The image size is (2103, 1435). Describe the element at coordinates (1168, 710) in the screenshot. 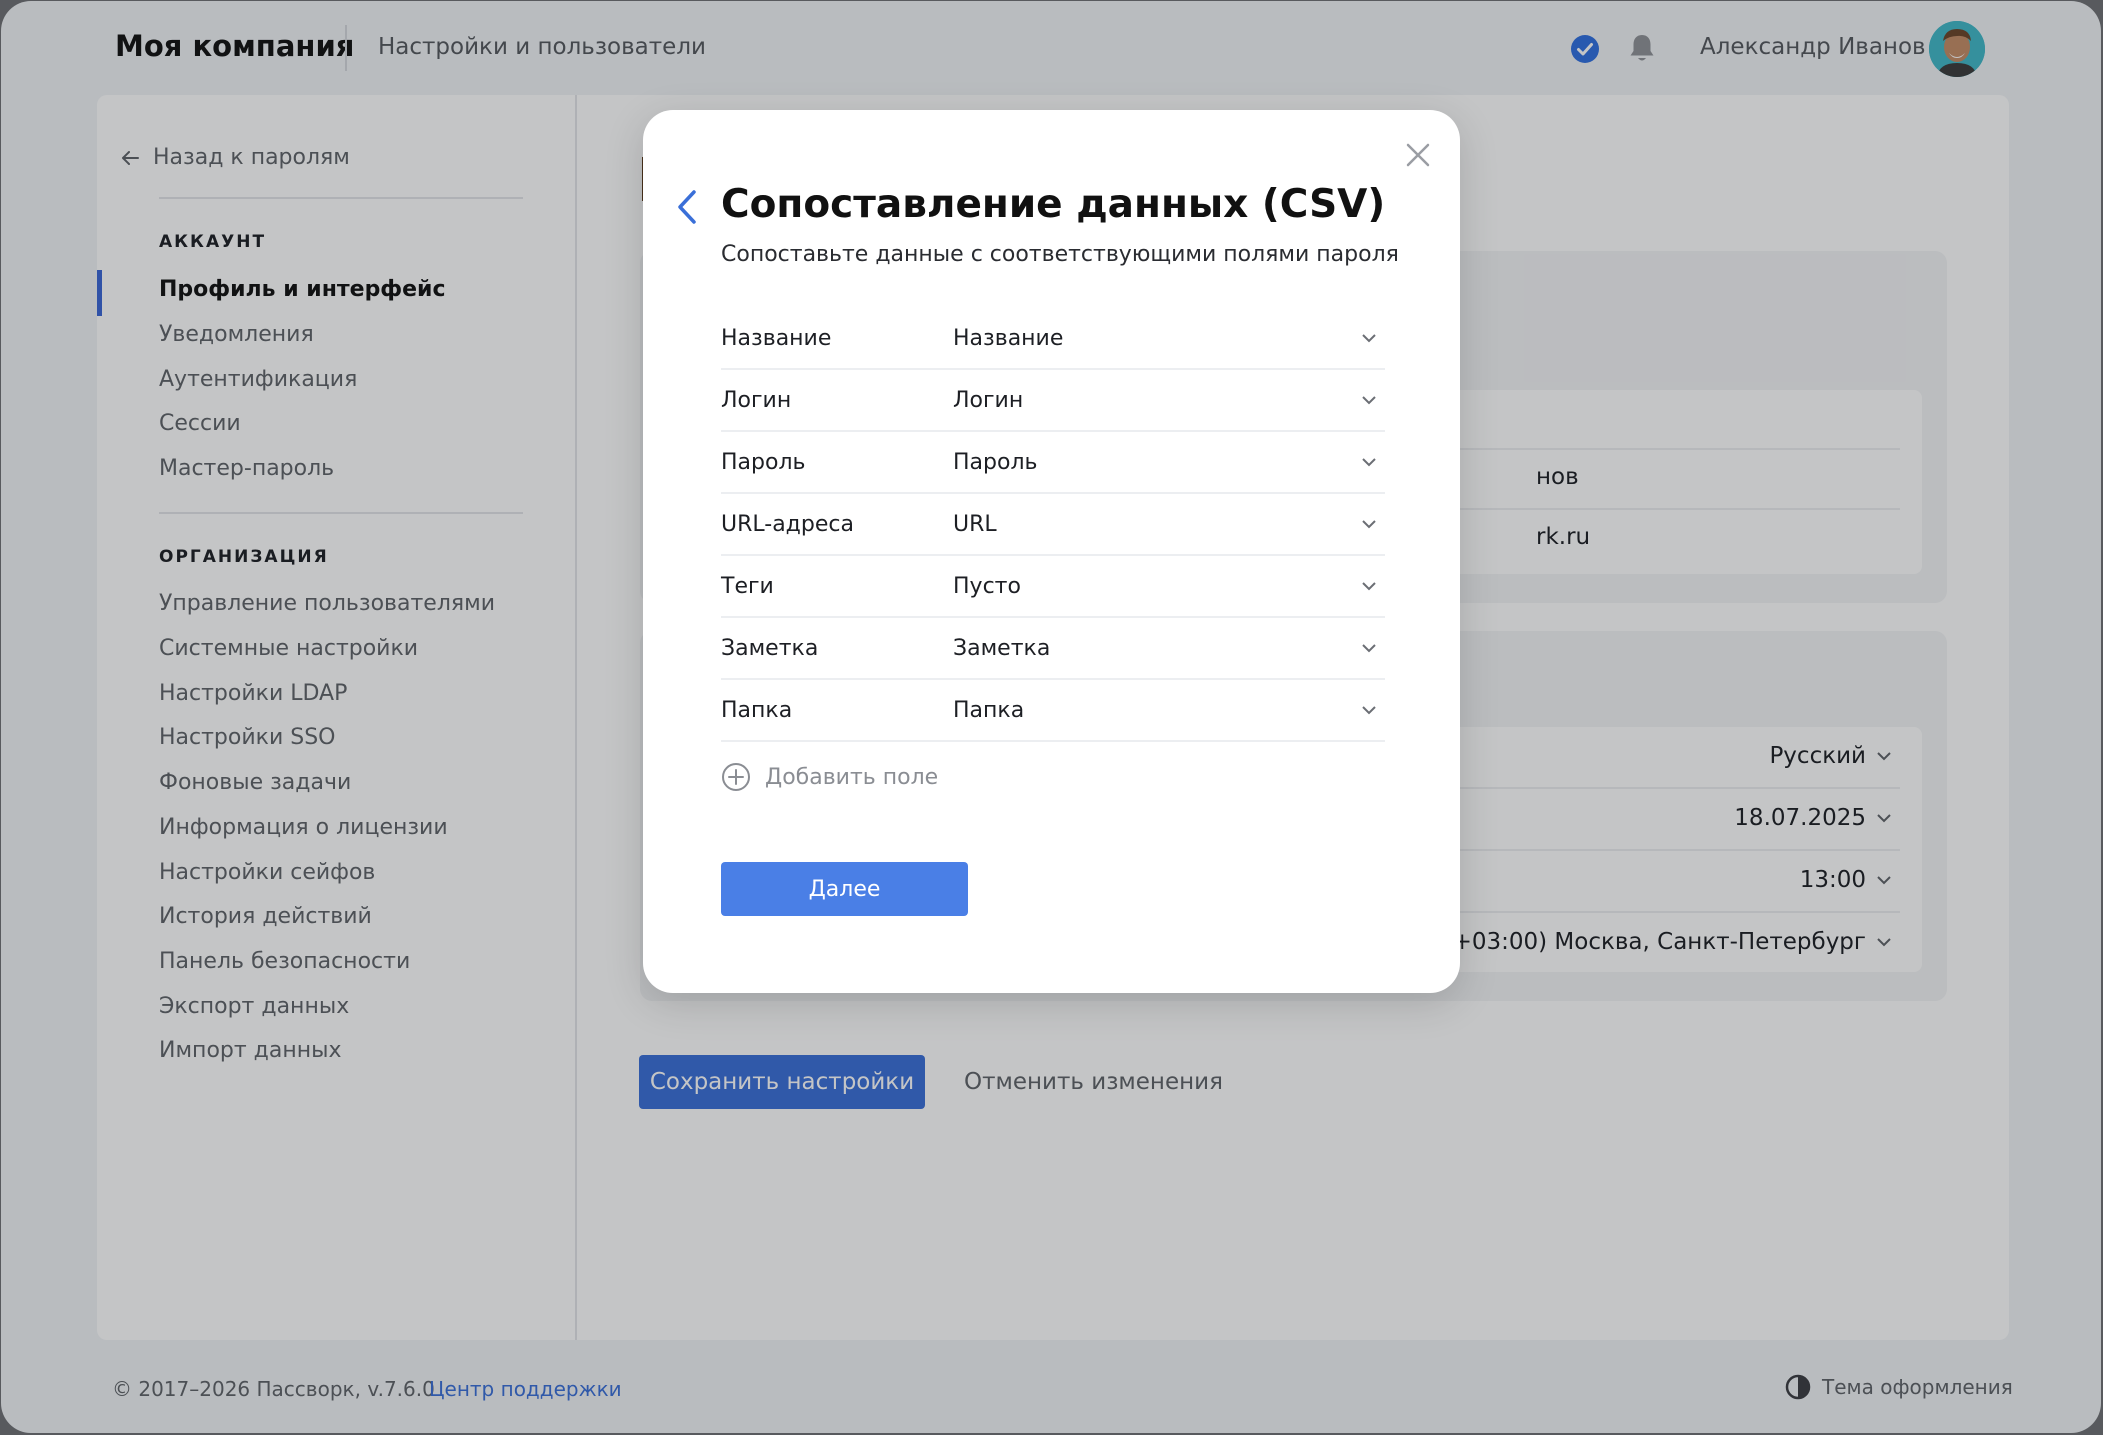

I see `mapping-select: Папка` at that location.